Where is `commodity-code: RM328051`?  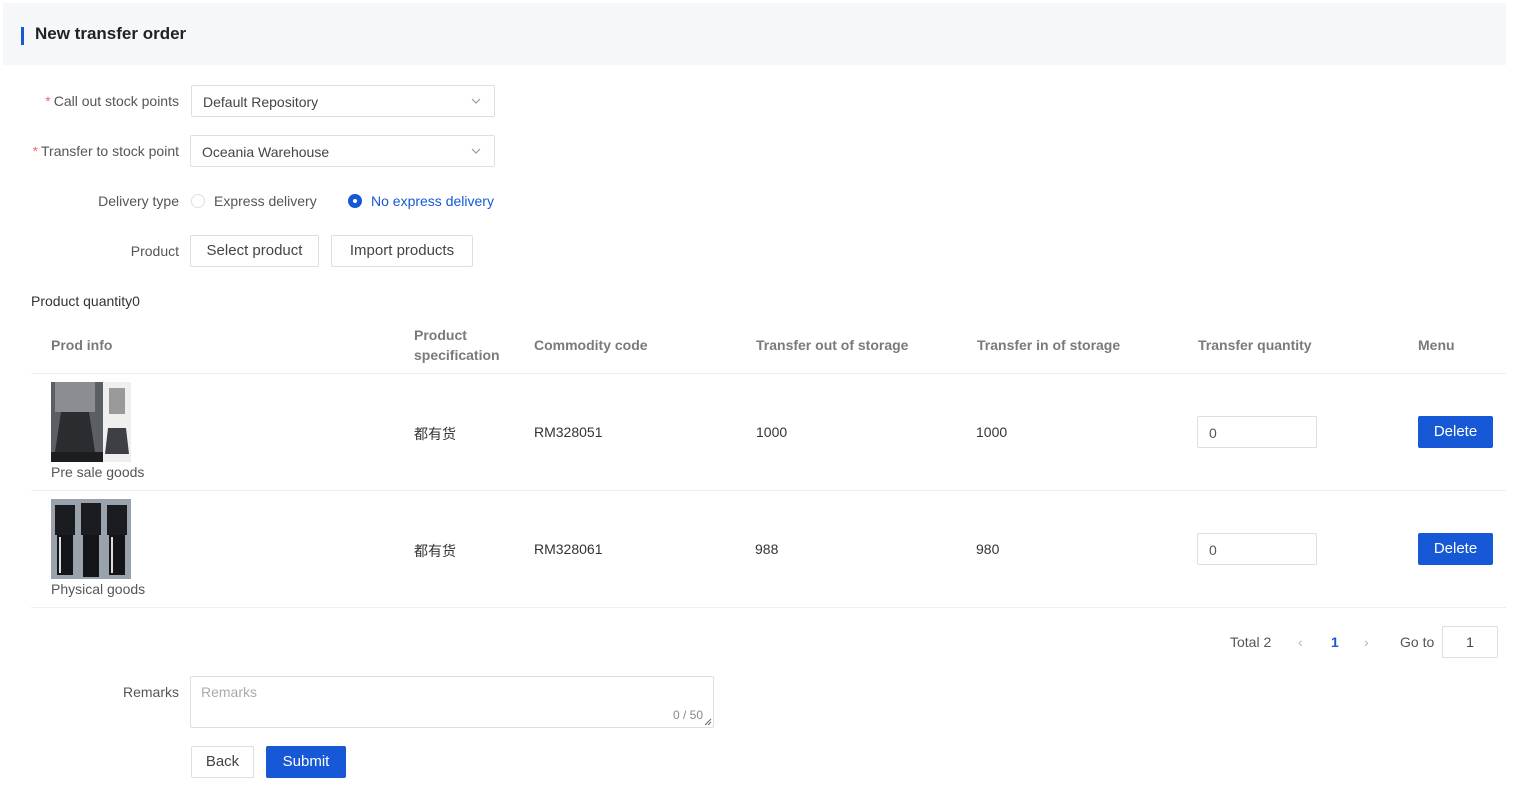
commodity-code: RM328051 is located at coordinates (568, 432).